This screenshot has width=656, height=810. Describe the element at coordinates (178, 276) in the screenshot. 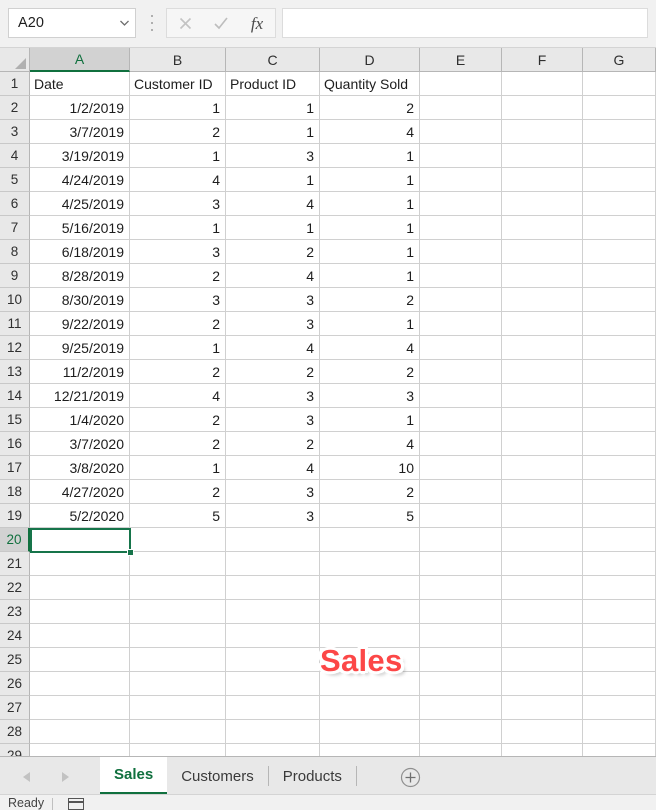

I see `cell-B9: 2` at that location.